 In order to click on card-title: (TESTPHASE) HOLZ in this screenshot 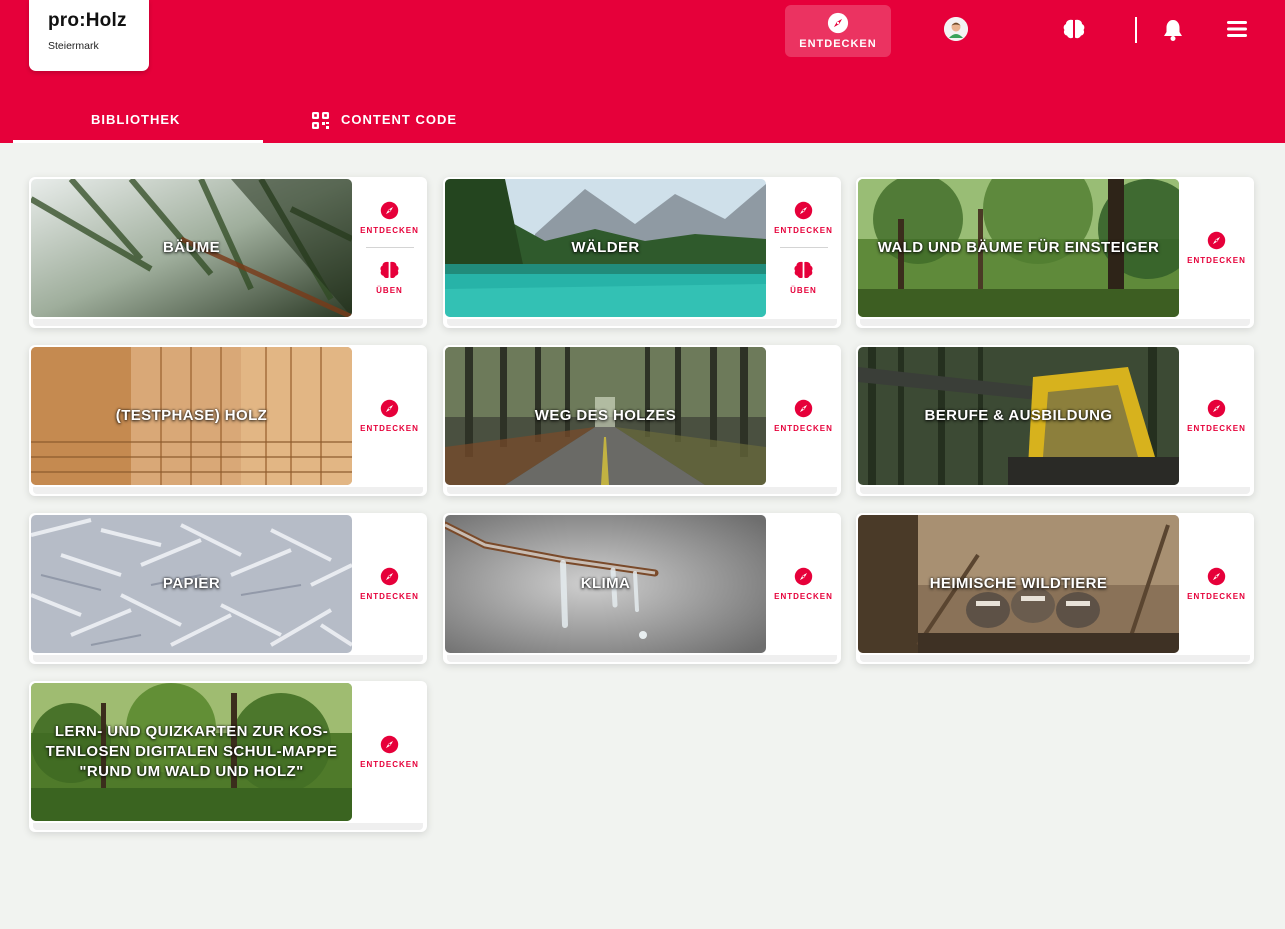, I will do `click(191, 415)`.